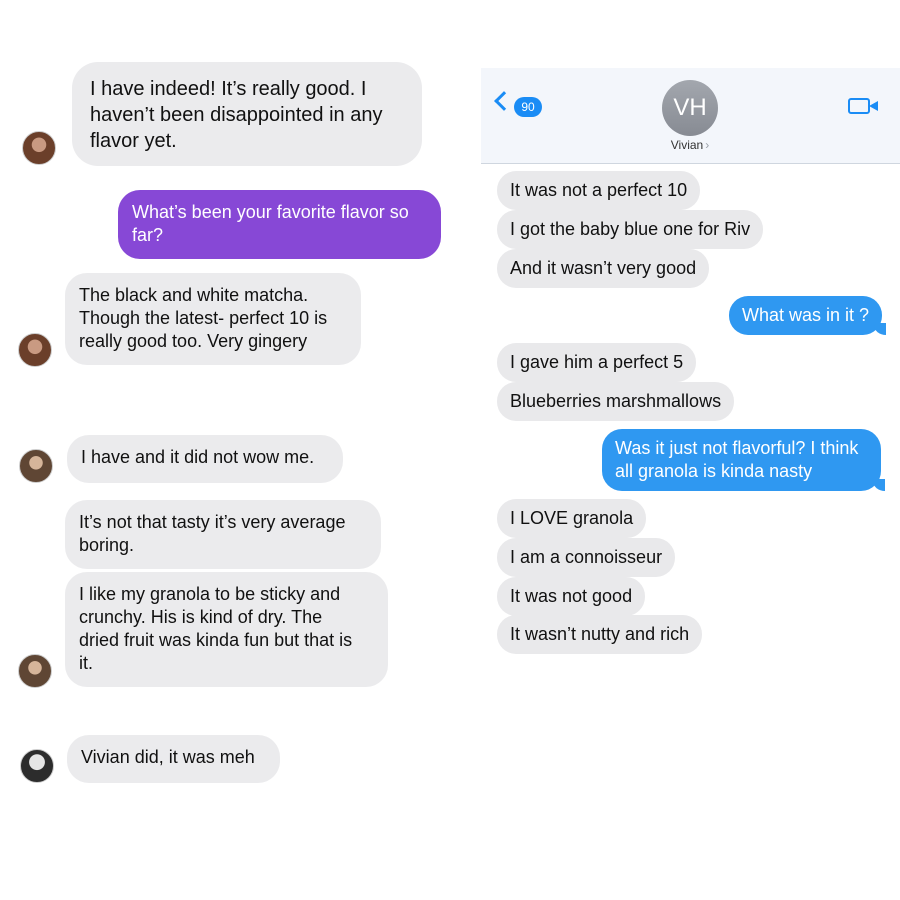 The height and width of the screenshot is (900, 900). I want to click on unread-count-badge: 90, so click(528, 107).